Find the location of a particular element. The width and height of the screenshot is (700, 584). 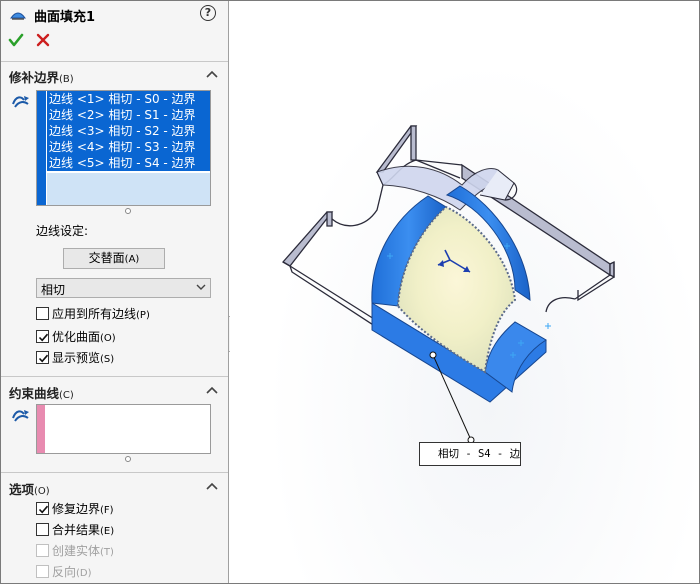

apply-all-hotkey: (P) is located at coordinates (143, 315).